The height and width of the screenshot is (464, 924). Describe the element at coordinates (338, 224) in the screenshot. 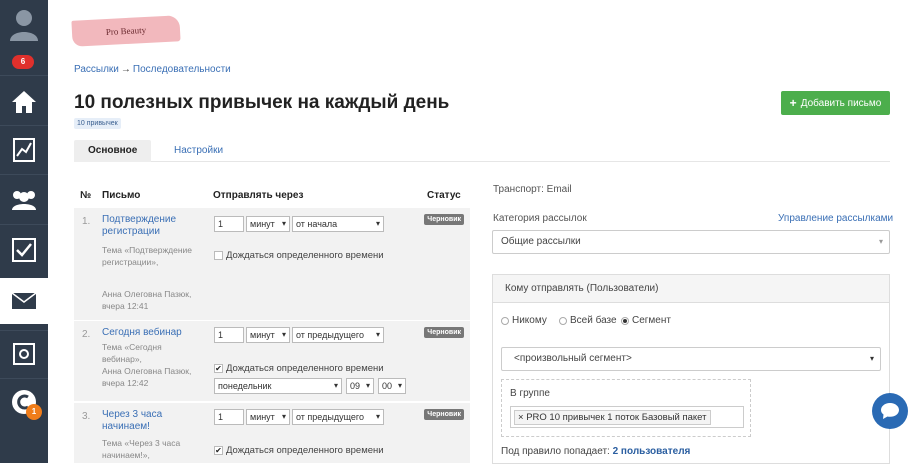

I see `delay-from-select: от начала` at that location.